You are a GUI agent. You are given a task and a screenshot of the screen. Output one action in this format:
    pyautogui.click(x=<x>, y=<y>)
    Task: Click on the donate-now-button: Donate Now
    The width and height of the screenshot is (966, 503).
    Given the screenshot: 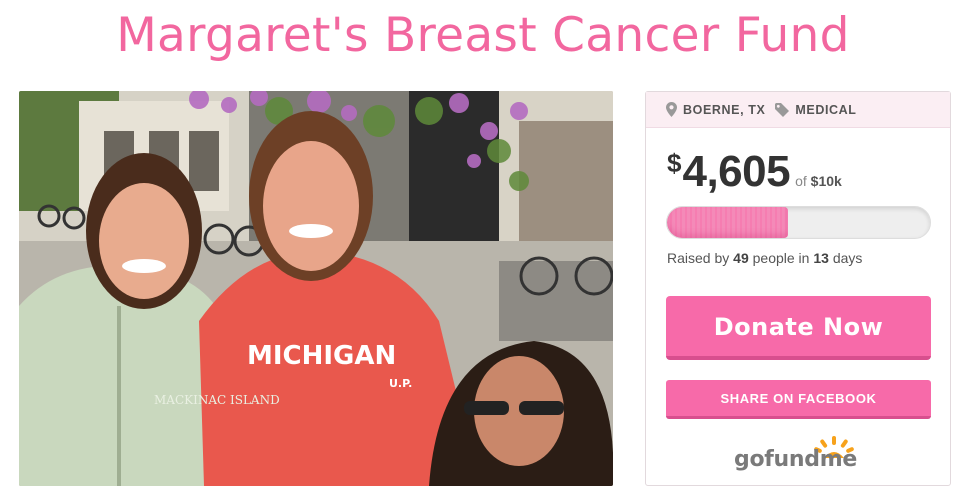 What is the action you would take?
    pyautogui.click(x=798, y=328)
    